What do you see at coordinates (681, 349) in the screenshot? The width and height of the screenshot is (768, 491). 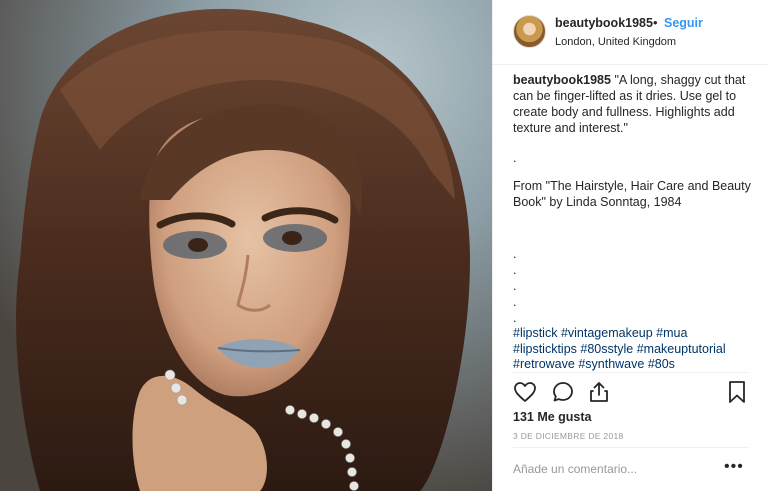 I see `hashtag-link: #makeuptutorial` at bounding box center [681, 349].